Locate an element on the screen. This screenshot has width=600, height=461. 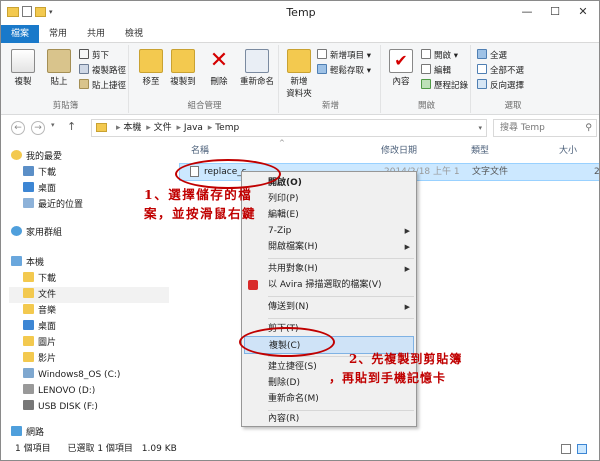
select-group: 全選 全部不選 反向選擇 選取 is located at coordinates (513, 79).